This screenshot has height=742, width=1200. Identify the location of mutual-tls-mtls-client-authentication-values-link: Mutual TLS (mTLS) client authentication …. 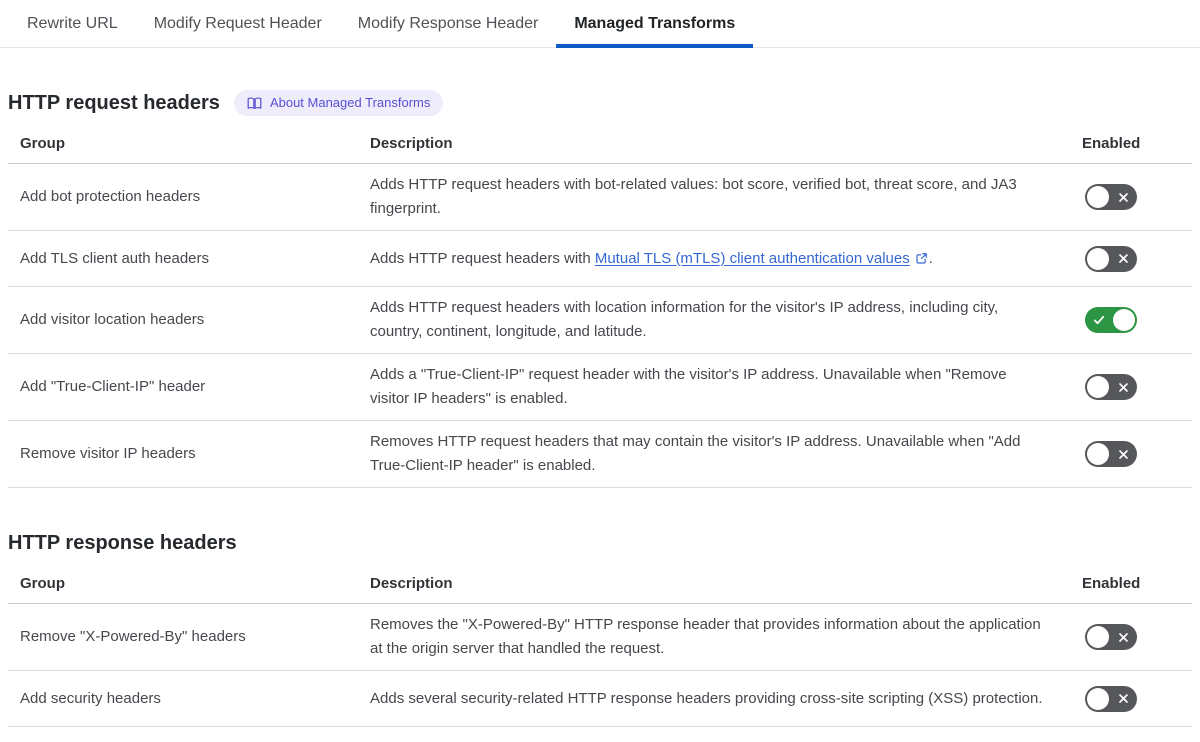
(752, 258).